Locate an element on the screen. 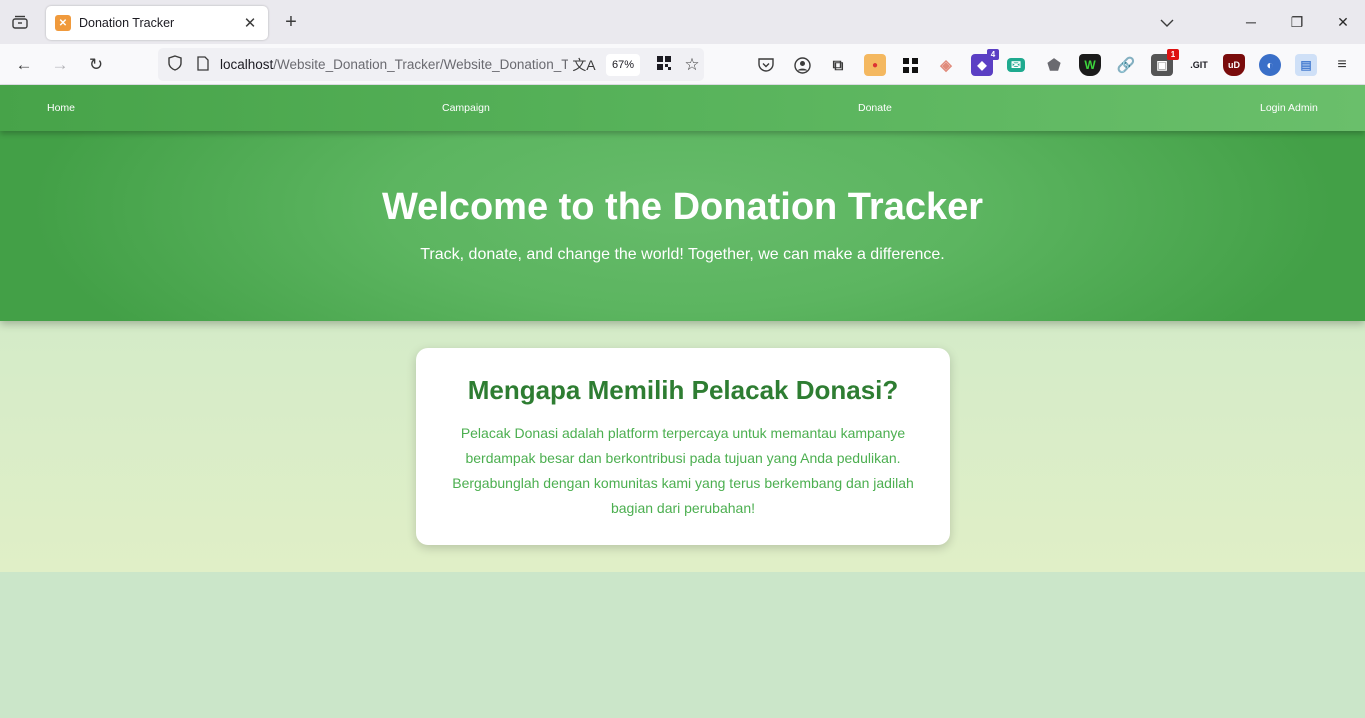 The image size is (1365, 718). bookmark-star-icon: ☆ is located at coordinates (692, 65).